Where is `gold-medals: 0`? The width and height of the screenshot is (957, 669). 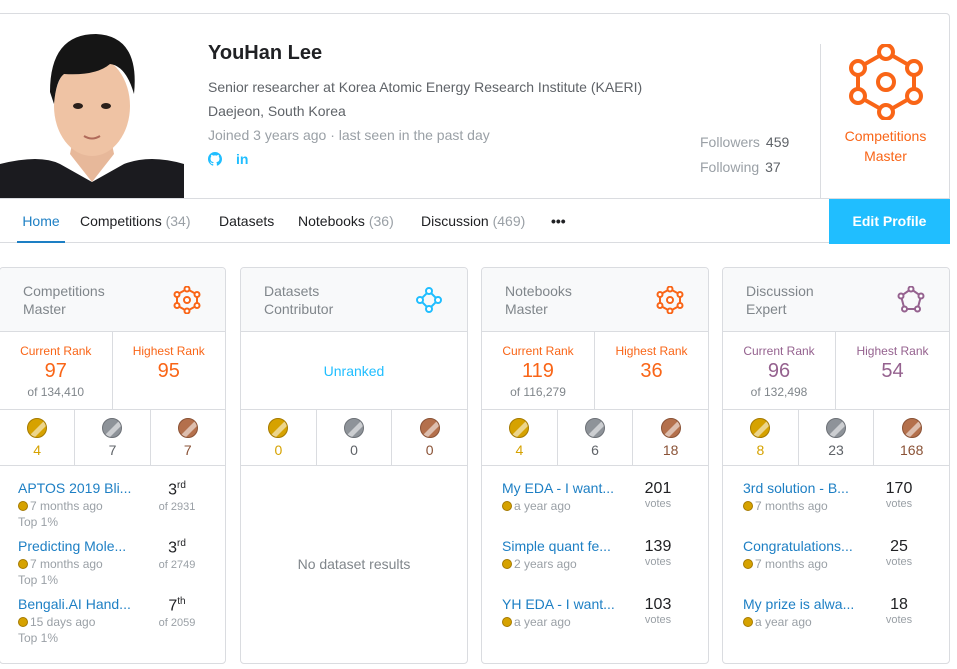 gold-medals: 0 is located at coordinates (279, 437).